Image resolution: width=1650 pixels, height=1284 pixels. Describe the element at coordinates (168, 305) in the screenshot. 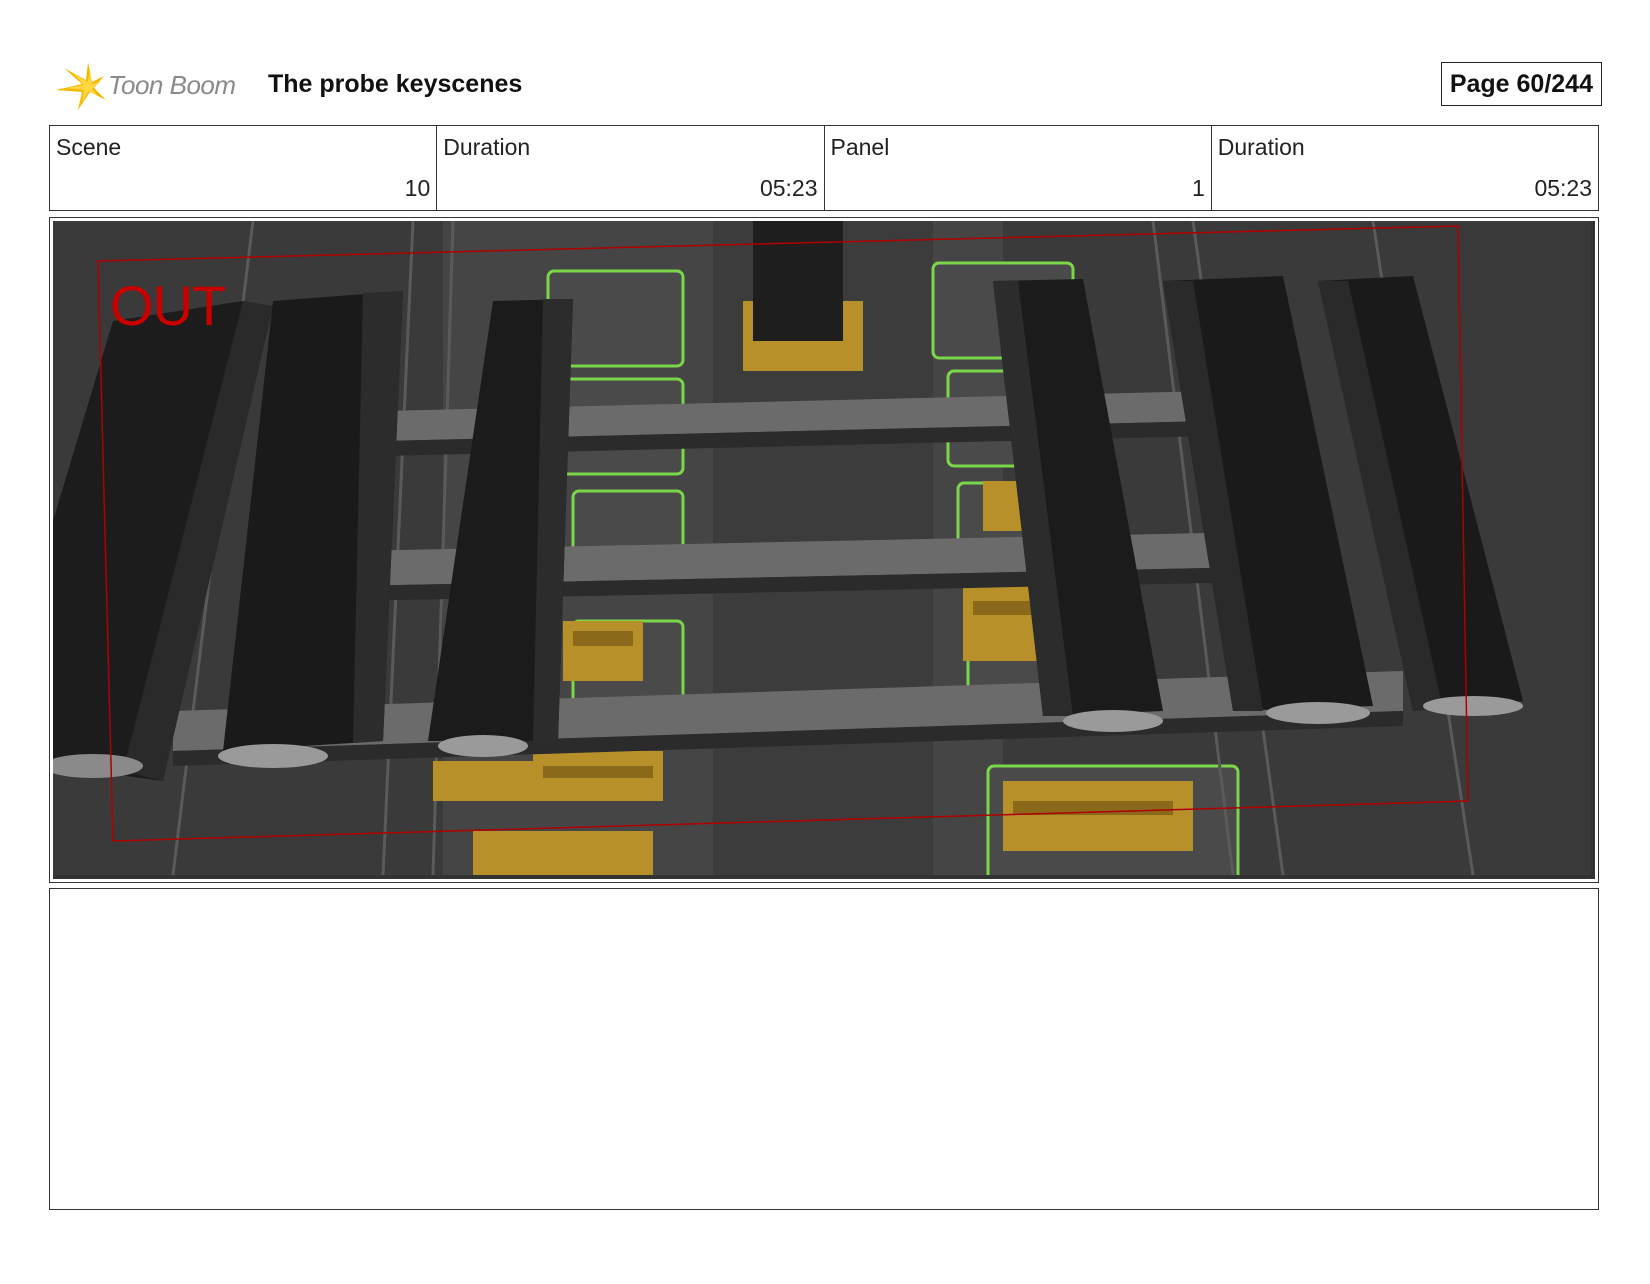

I see `out-overlay-text: OUT` at that location.